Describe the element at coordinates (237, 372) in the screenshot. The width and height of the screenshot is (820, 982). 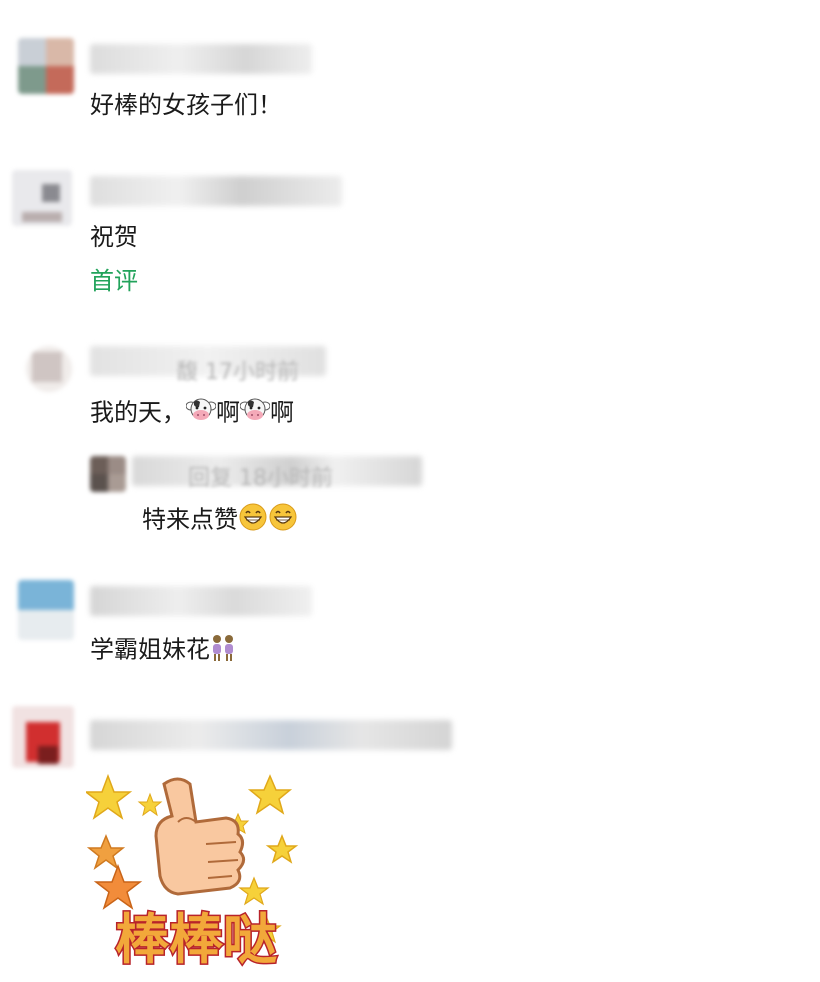
I see `comment-meta: 馥 17小时前` at that location.